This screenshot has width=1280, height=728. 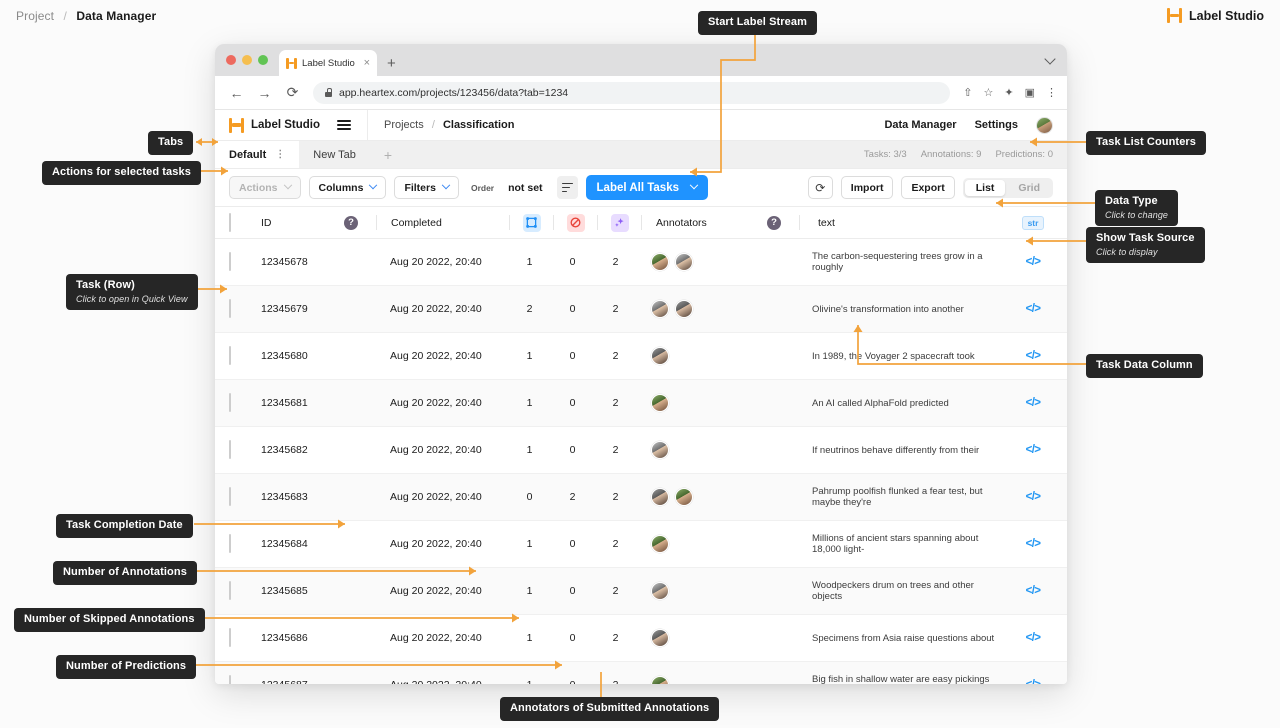 What do you see at coordinates (646, 187) in the screenshot?
I see `label-all-tasks-button: Label All Tasks` at bounding box center [646, 187].